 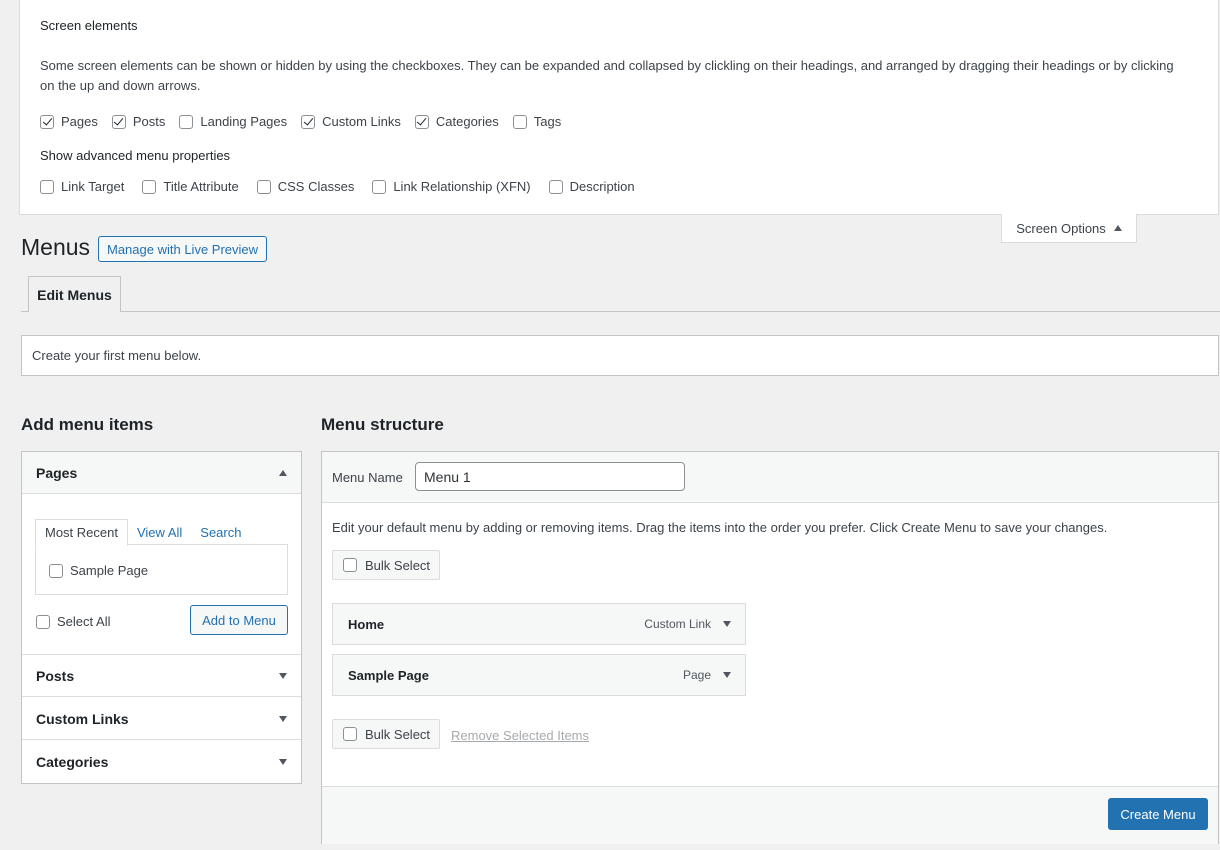 I want to click on tab-search: Search, so click(x=220, y=532).